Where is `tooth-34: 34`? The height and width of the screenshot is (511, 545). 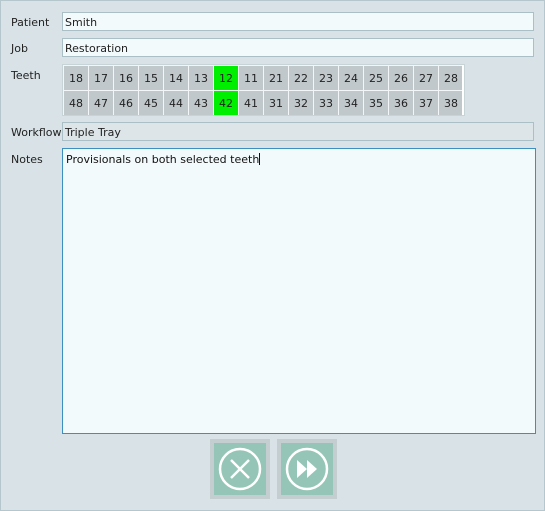 tooth-34: 34 is located at coordinates (351, 103).